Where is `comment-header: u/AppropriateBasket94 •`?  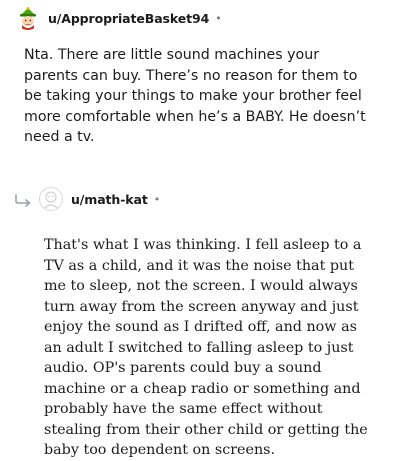
comment-header: u/AppropriateBasket94 • is located at coordinates (200, 18).